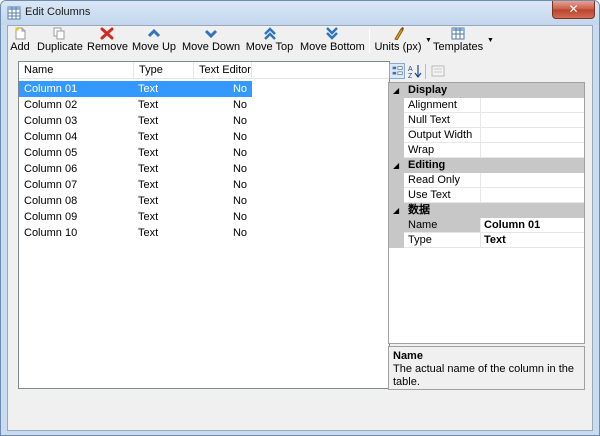  I want to click on table-row: Column 09 Text No, so click(135, 217).